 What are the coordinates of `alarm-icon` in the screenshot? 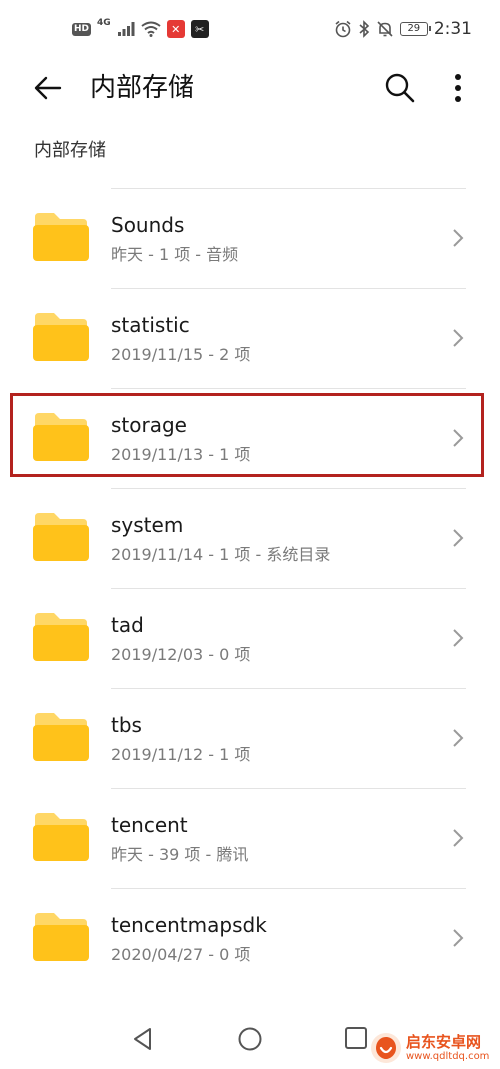 It's located at (343, 29).